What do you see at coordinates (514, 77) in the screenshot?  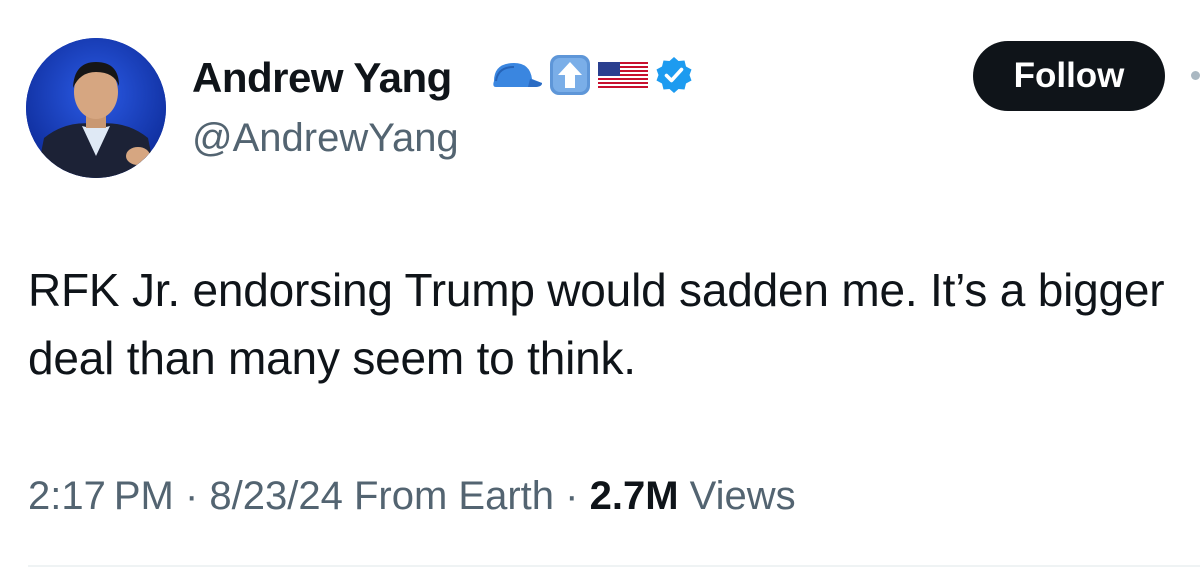 I see `blue-cap-icon` at bounding box center [514, 77].